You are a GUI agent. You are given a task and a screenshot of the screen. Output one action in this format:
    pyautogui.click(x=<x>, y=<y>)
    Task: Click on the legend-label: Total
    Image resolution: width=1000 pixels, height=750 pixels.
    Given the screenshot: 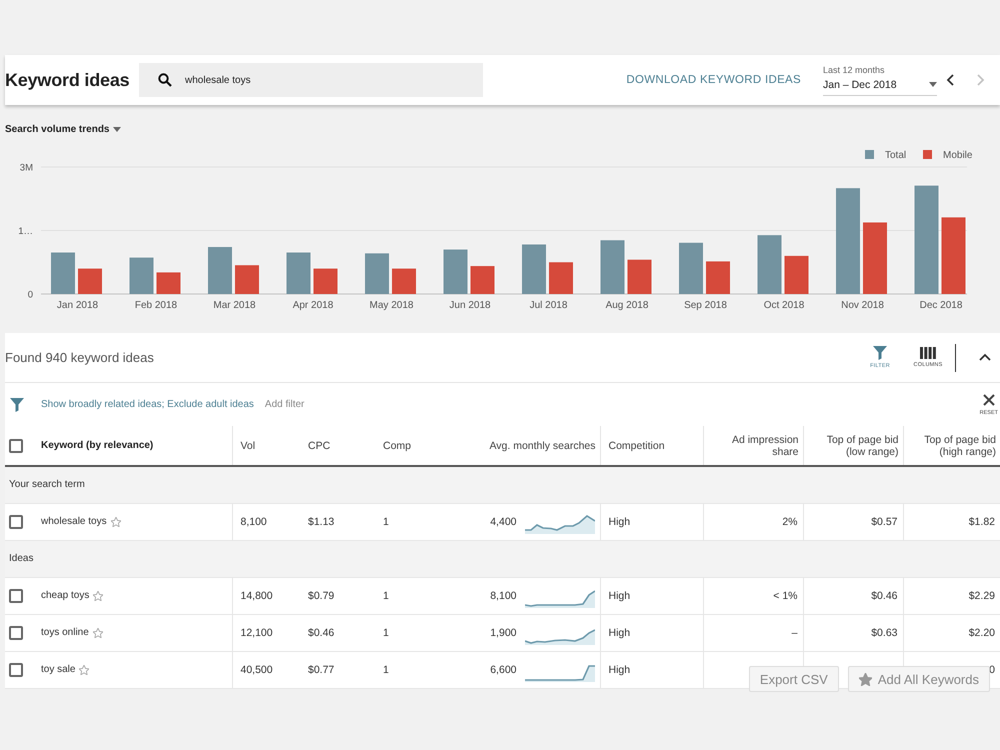 What is the action you would take?
    pyautogui.click(x=895, y=155)
    